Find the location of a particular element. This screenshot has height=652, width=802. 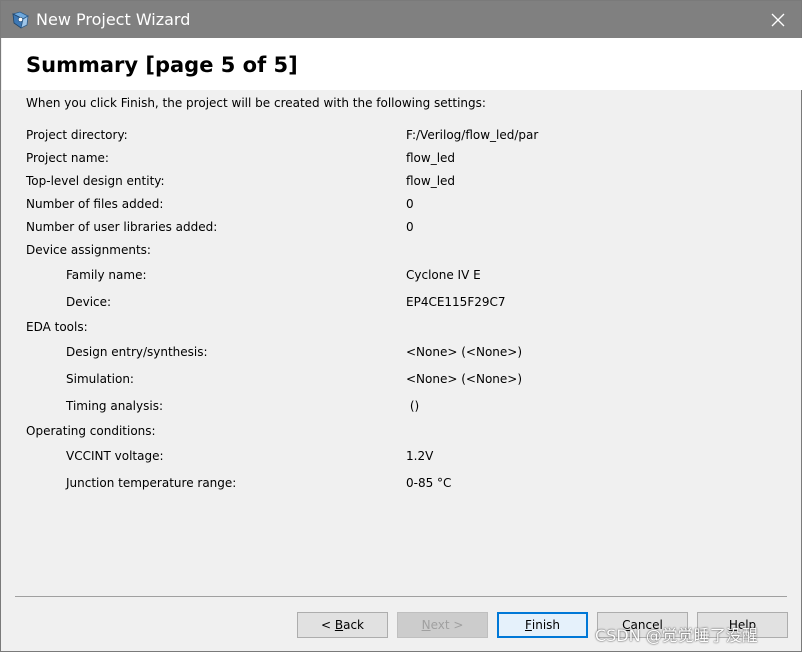

setting-row-user-libraries: Number of user libraries added: 0 is located at coordinates (406, 228).